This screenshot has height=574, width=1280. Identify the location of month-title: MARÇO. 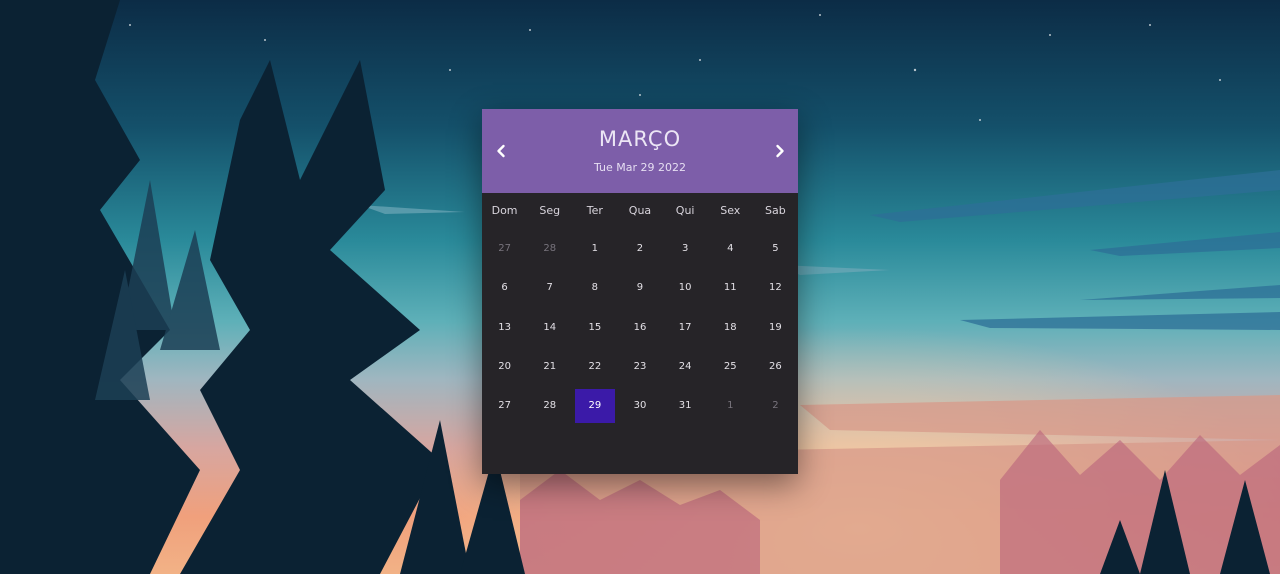
(640, 139).